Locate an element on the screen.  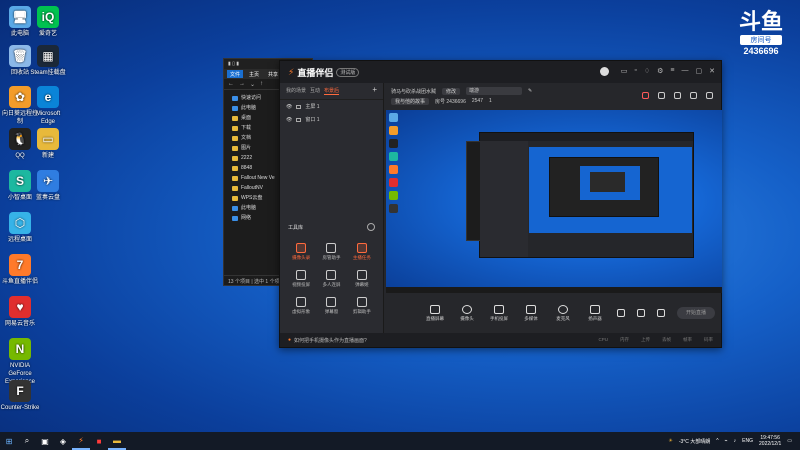
tool-item: 虚拟形象 is located at coordinates (301, 306).